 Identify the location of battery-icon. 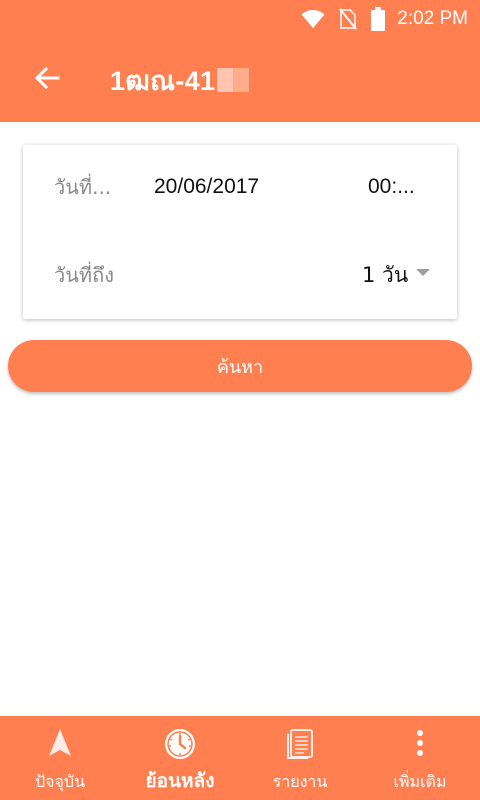
(378, 19).